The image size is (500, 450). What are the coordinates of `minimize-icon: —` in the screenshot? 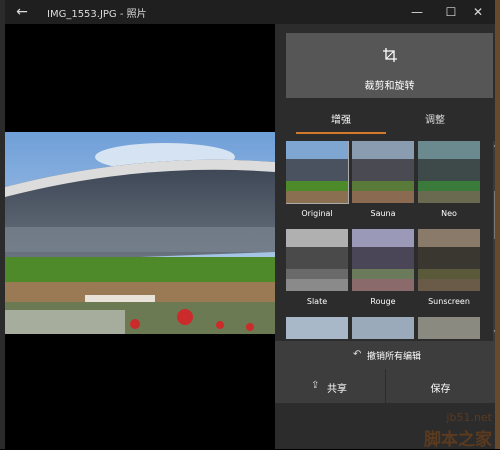 It's located at (417, 12).